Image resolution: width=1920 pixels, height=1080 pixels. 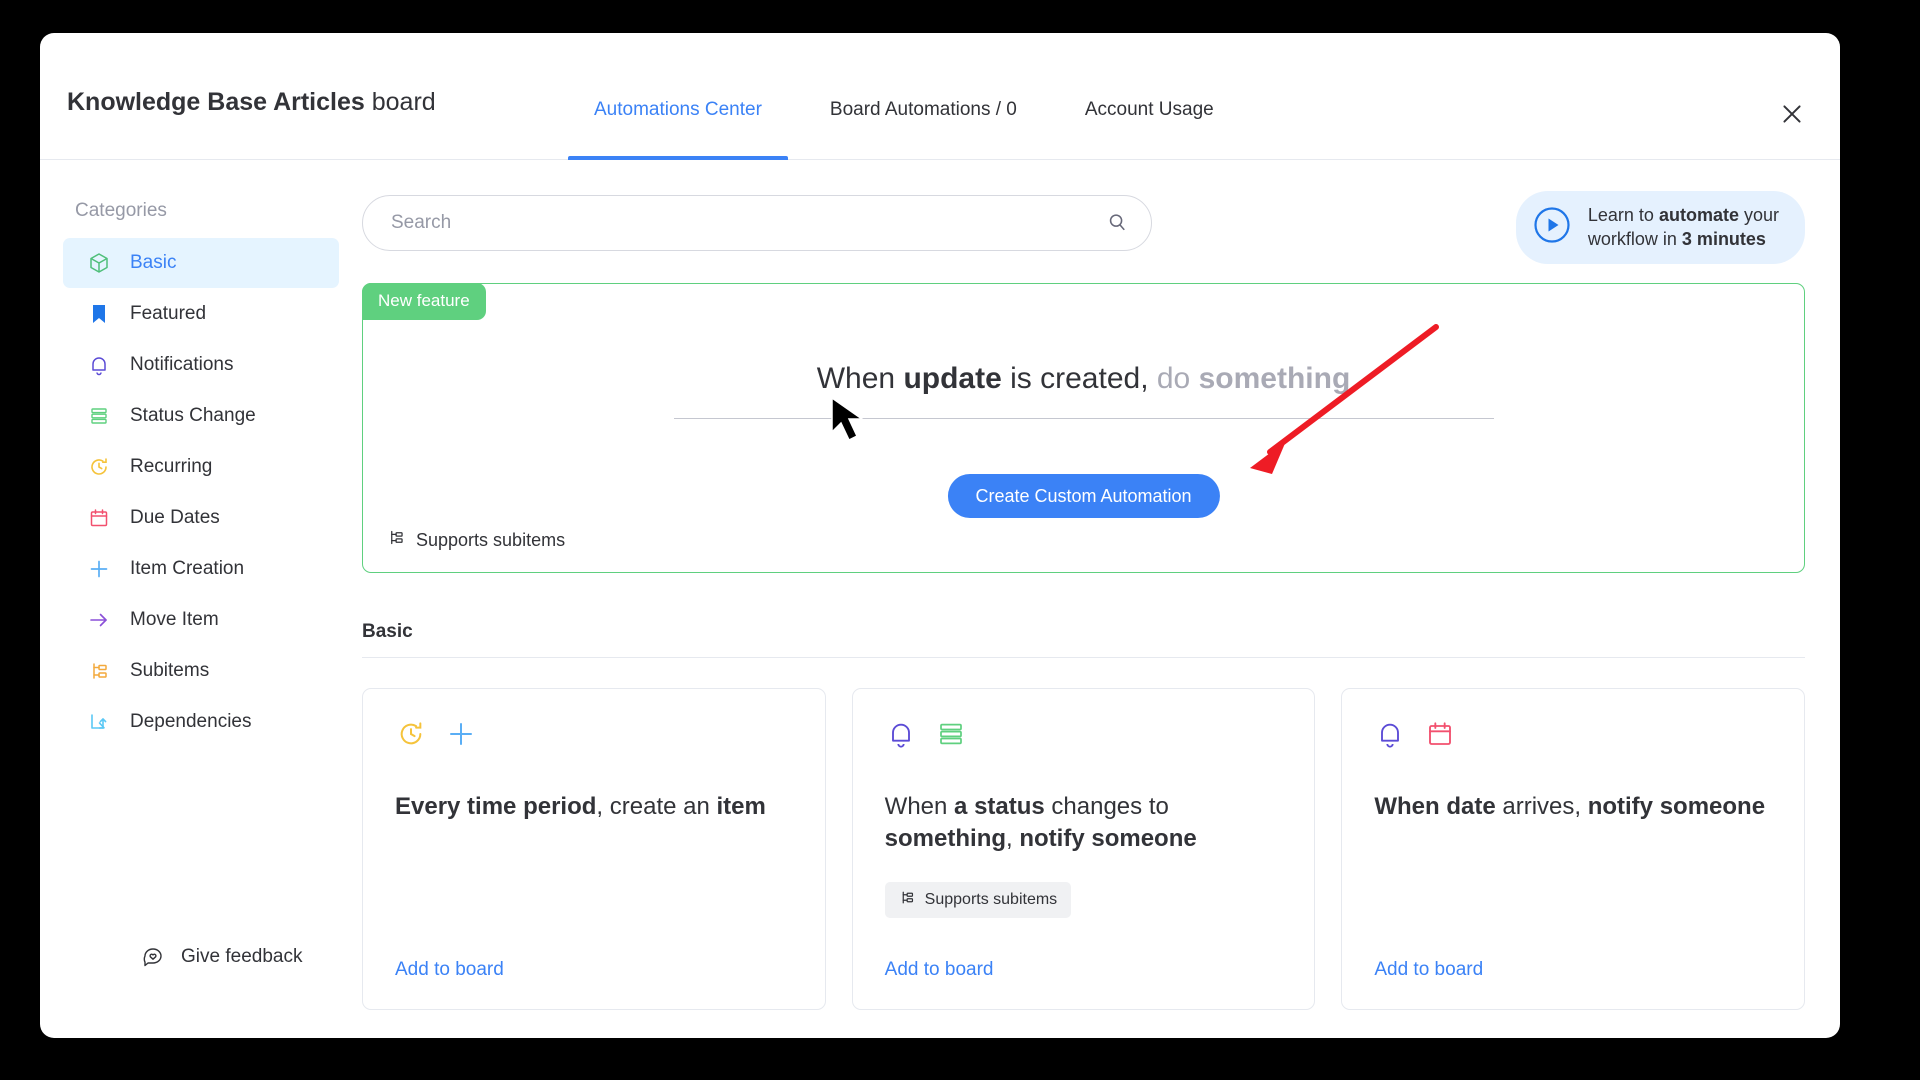 I want to click on close-icon, so click(x=1792, y=114).